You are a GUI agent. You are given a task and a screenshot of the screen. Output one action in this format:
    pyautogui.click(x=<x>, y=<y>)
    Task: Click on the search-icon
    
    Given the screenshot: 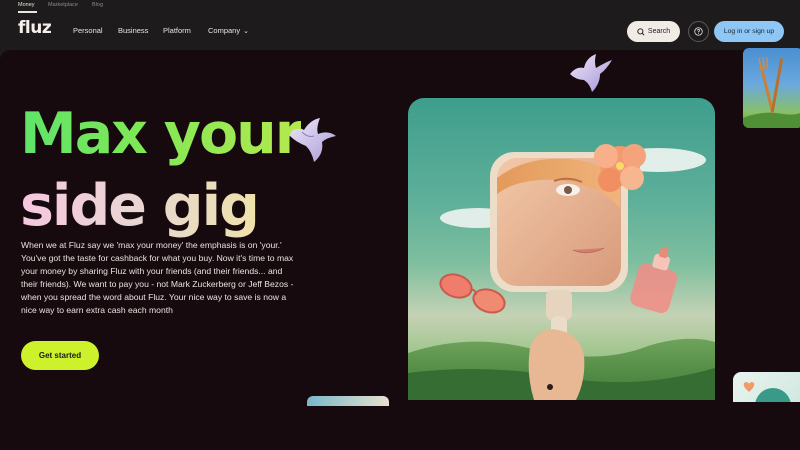 What is the action you would take?
    pyautogui.click(x=641, y=31)
    